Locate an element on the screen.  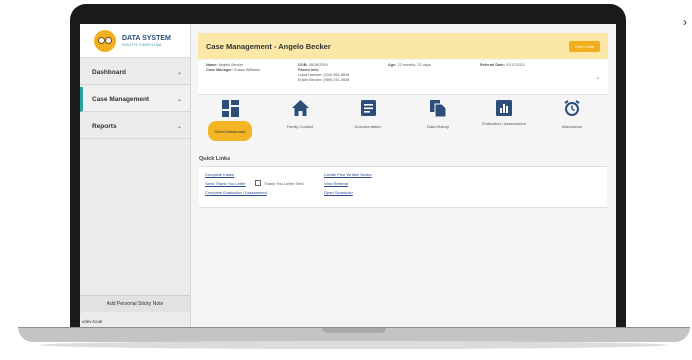
tile-family-contact: Family Contact is located at coordinates (300, 113).